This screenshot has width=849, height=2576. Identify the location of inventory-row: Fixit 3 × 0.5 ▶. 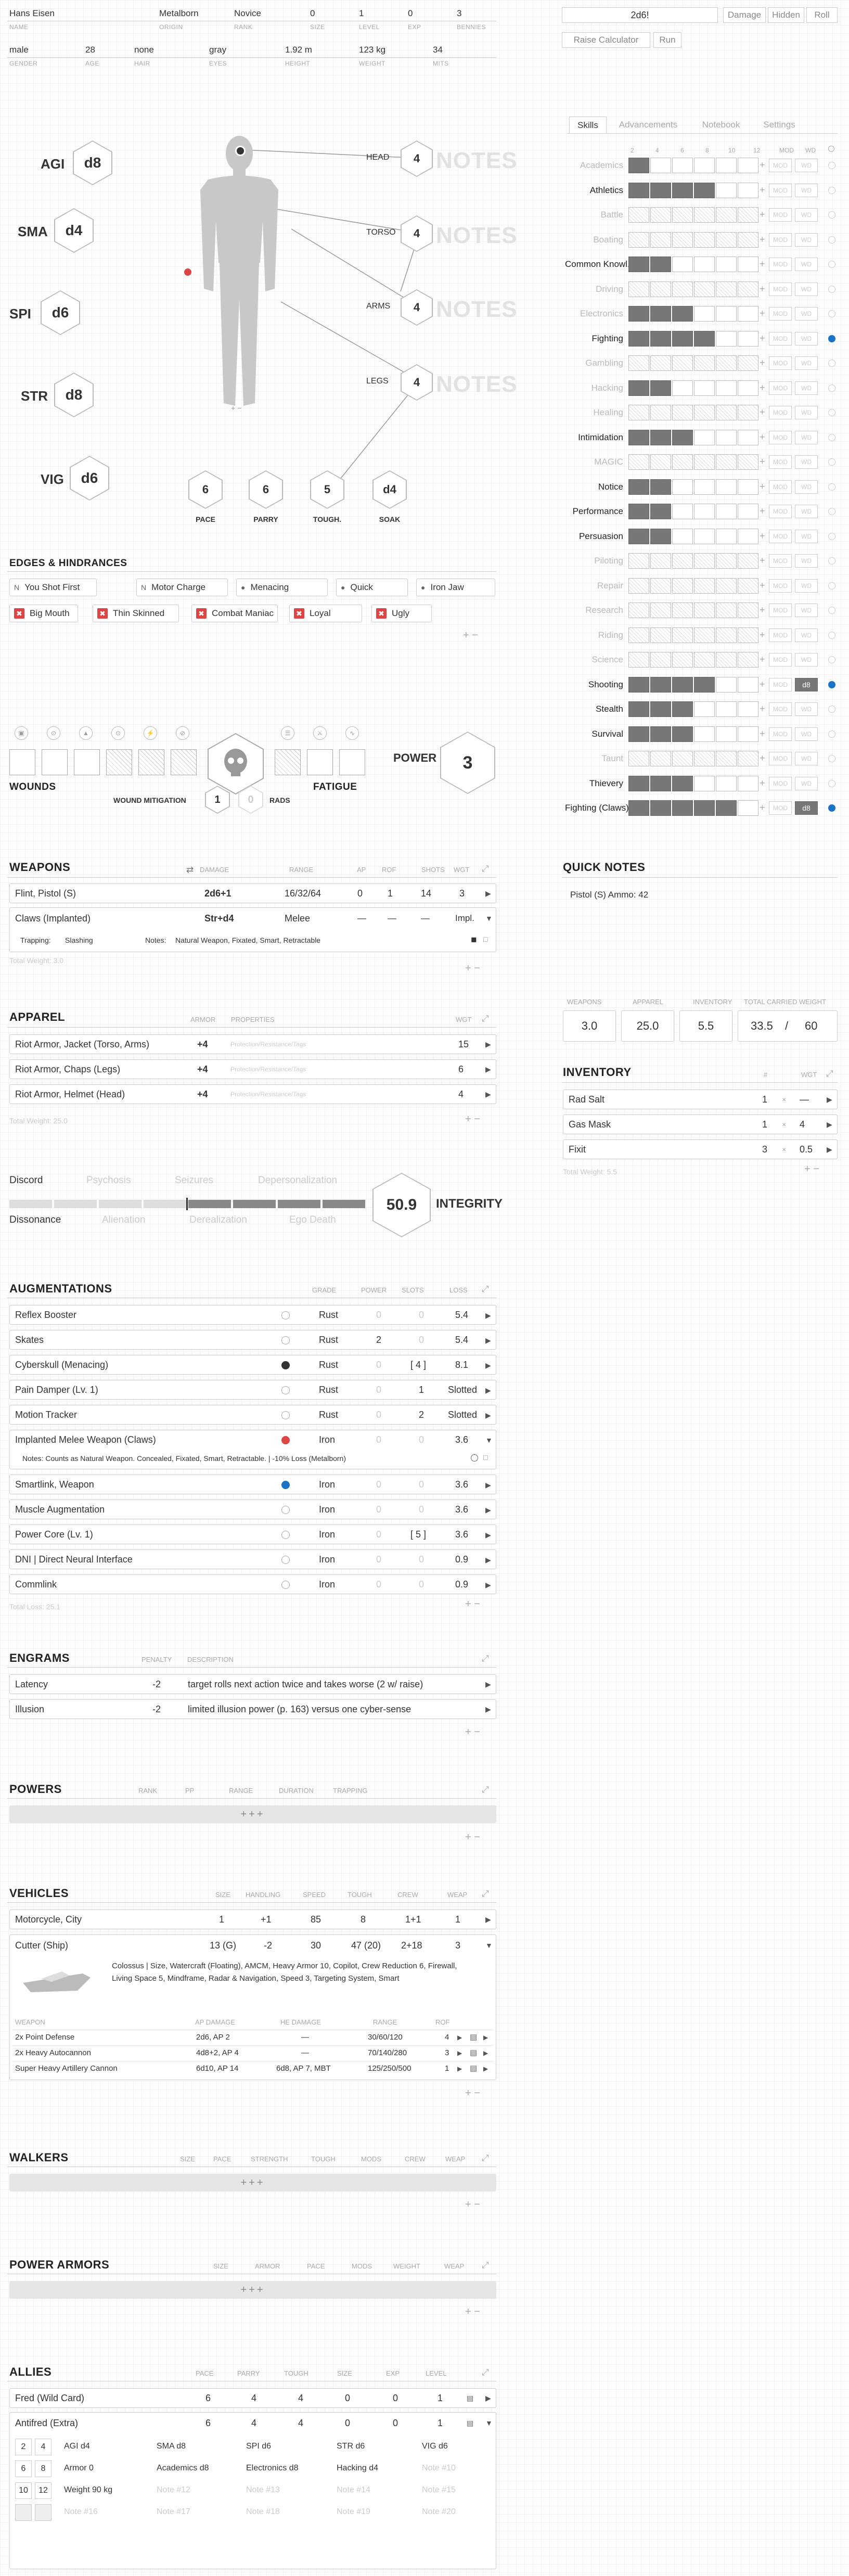
(700, 1149).